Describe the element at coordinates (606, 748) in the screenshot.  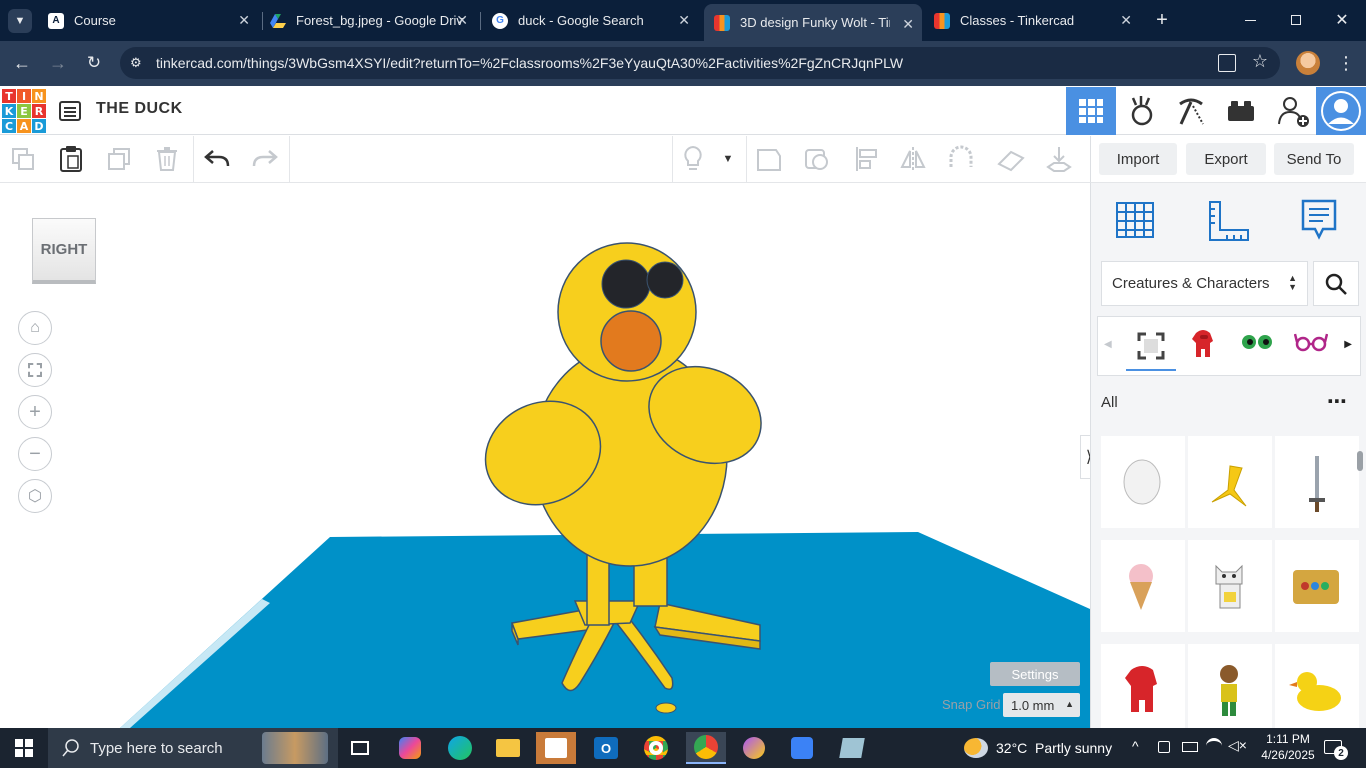
I see `outlook-app: O` at that location.